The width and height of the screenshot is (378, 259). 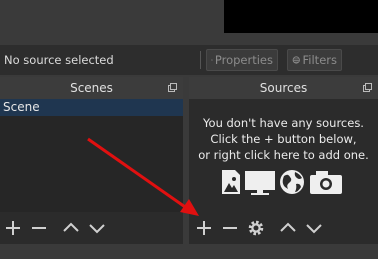 I want to click on context-bar: No source selected Properties Filters, so click(x=189, y=60).